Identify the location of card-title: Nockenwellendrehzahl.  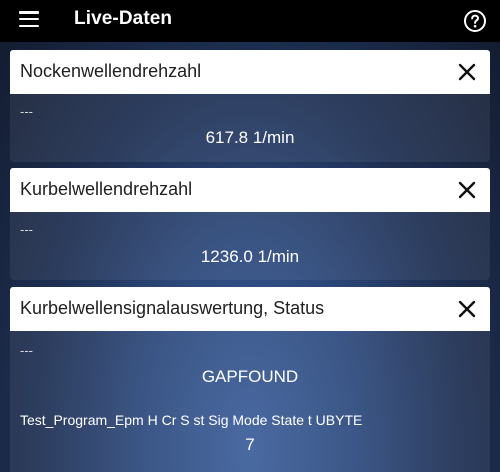
(111, 71).